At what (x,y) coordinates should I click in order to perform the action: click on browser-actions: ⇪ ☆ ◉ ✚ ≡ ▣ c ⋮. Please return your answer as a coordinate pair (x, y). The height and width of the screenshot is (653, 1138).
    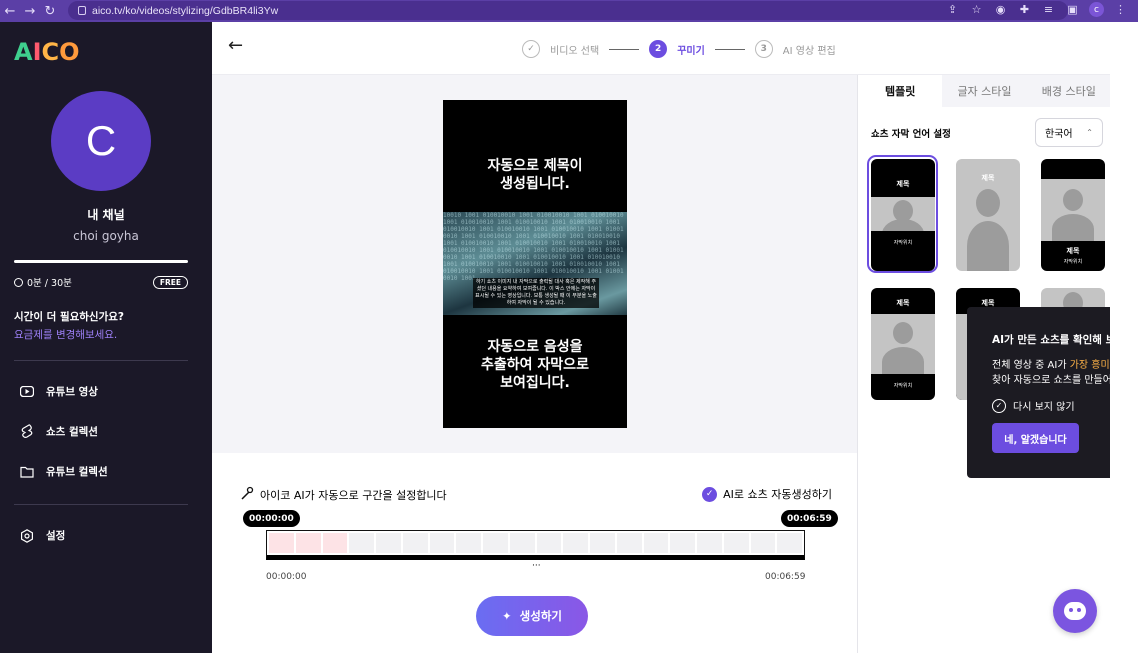
    Looking at the image, I should click on (1036, 9).